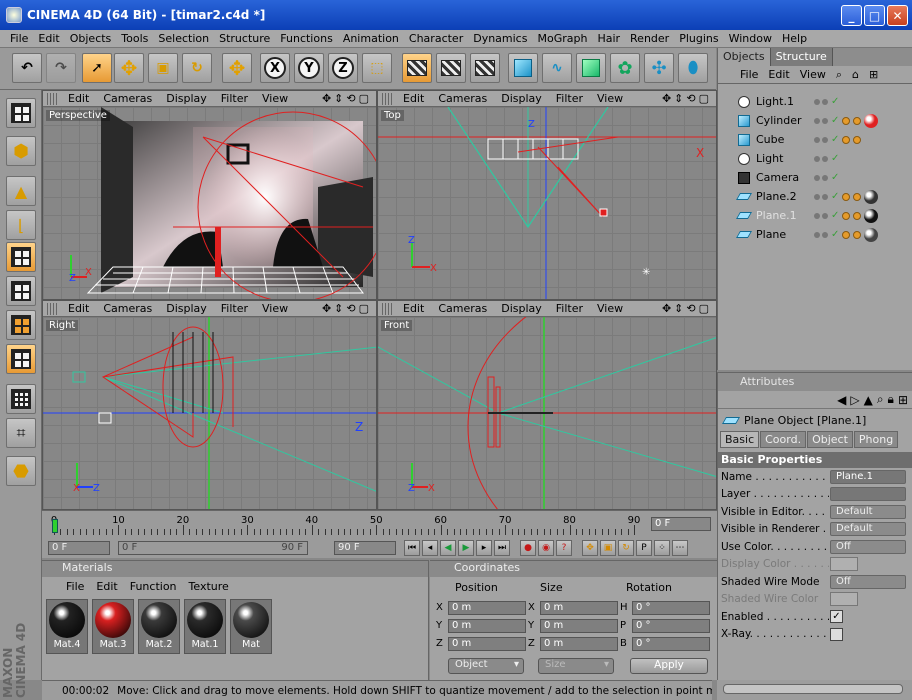 The image size is (912, 700). I want to click on menu-dynamics: Dynamics, so click(500, 38).